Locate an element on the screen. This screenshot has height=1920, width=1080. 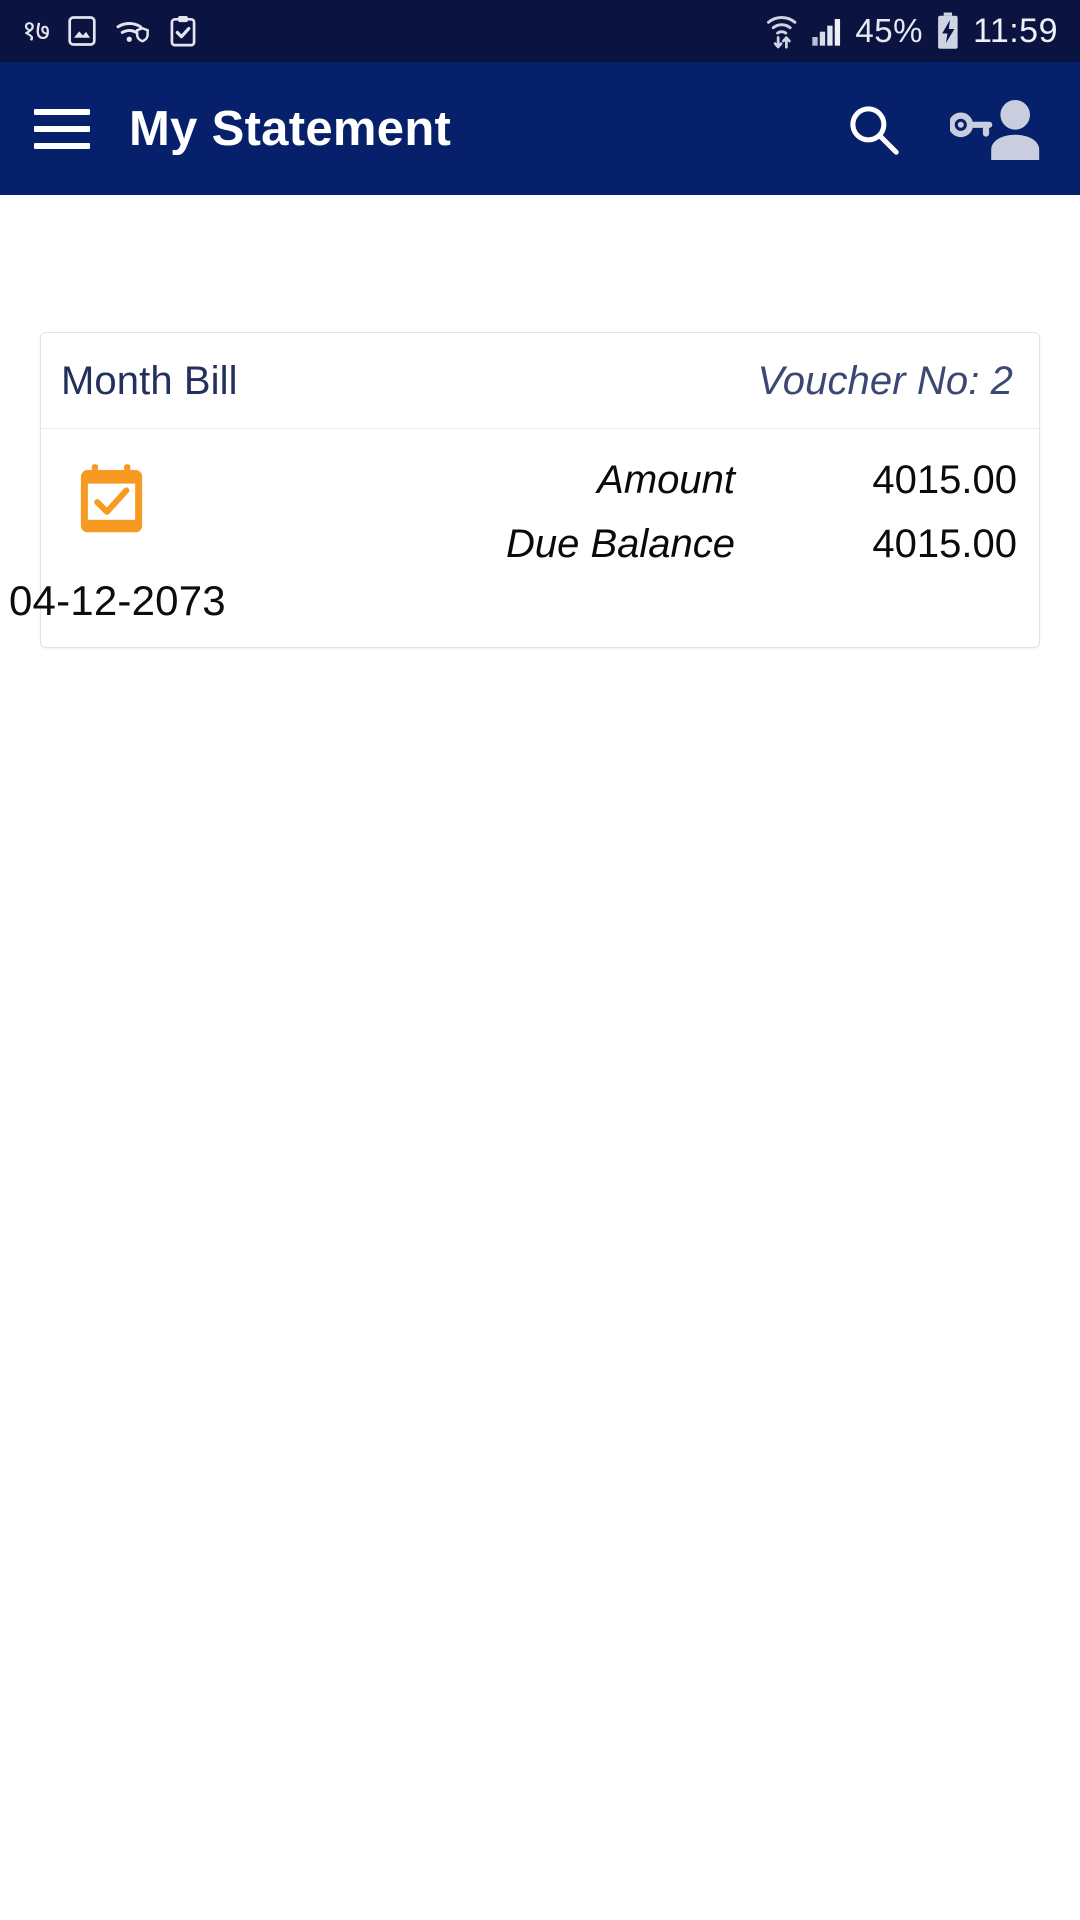
amount-table: Amount 4015.00 Due Balance 4015.00 is located at coordinates (761, 512).